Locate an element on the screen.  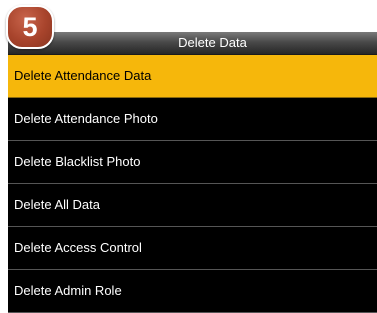
page-title: Delete Data is located at coordinates (212, 42).